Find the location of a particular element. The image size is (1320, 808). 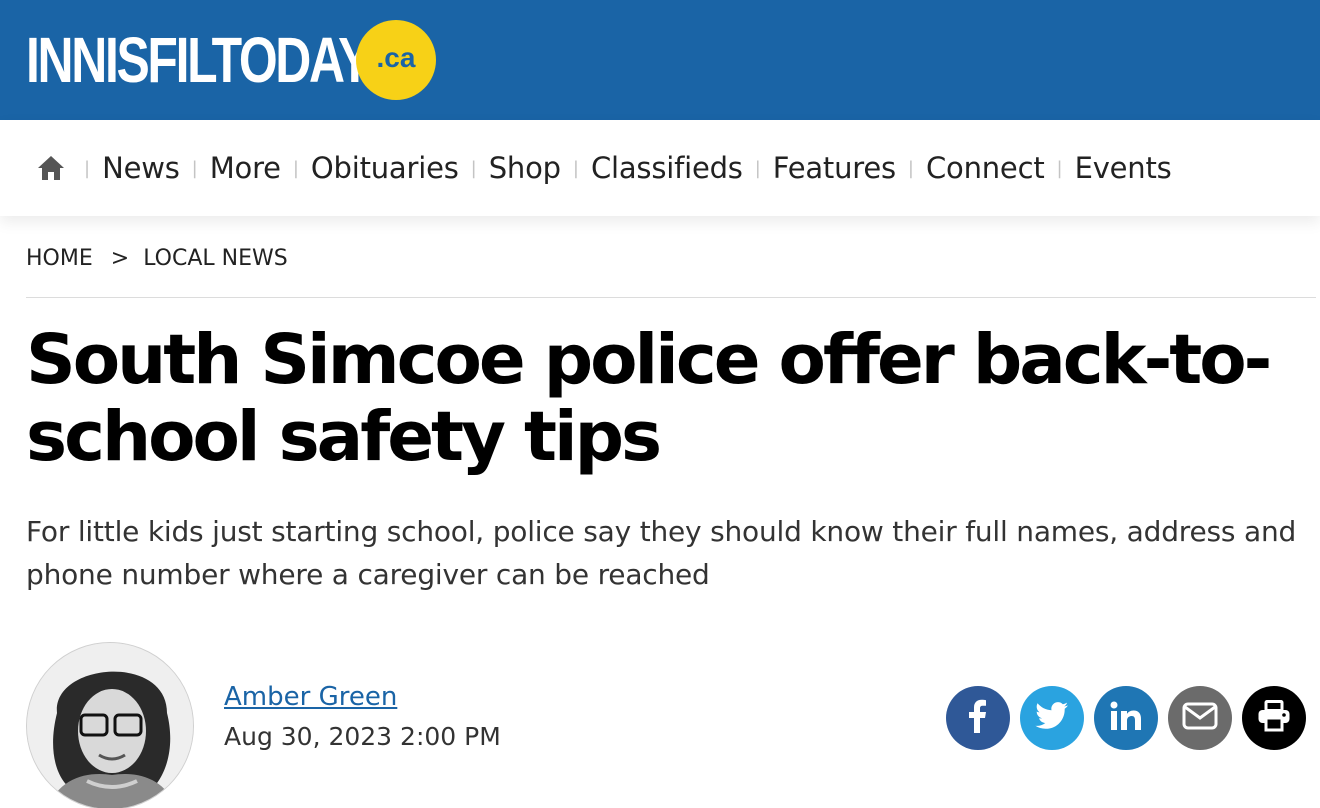

site-header: INNISFILTODAY .ca is located at coordinates (660, 60).